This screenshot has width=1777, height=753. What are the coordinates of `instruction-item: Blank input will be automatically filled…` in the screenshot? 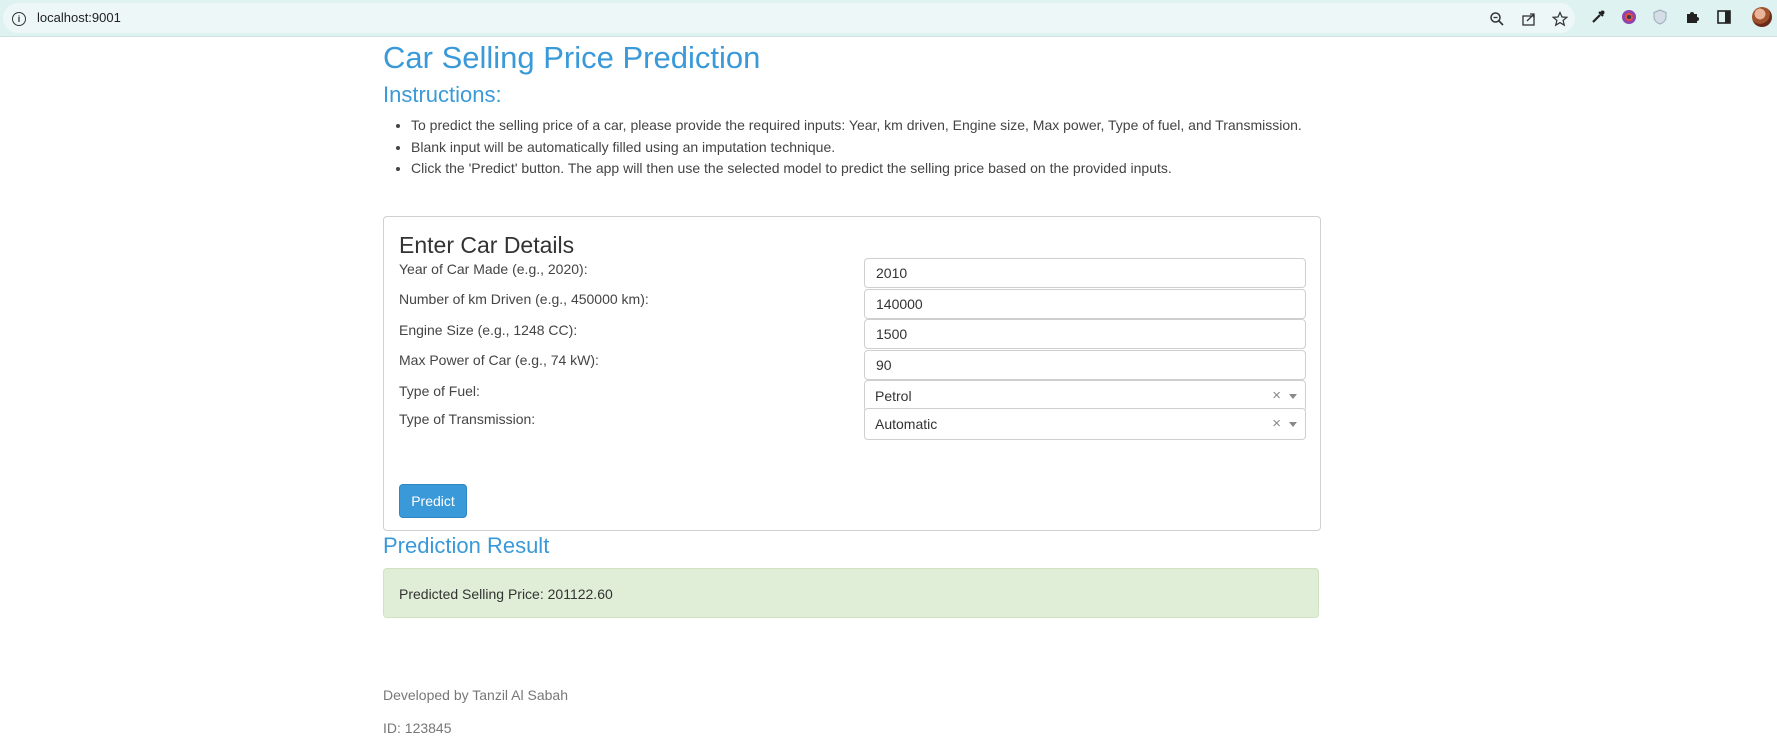 It's located at (856, 148).